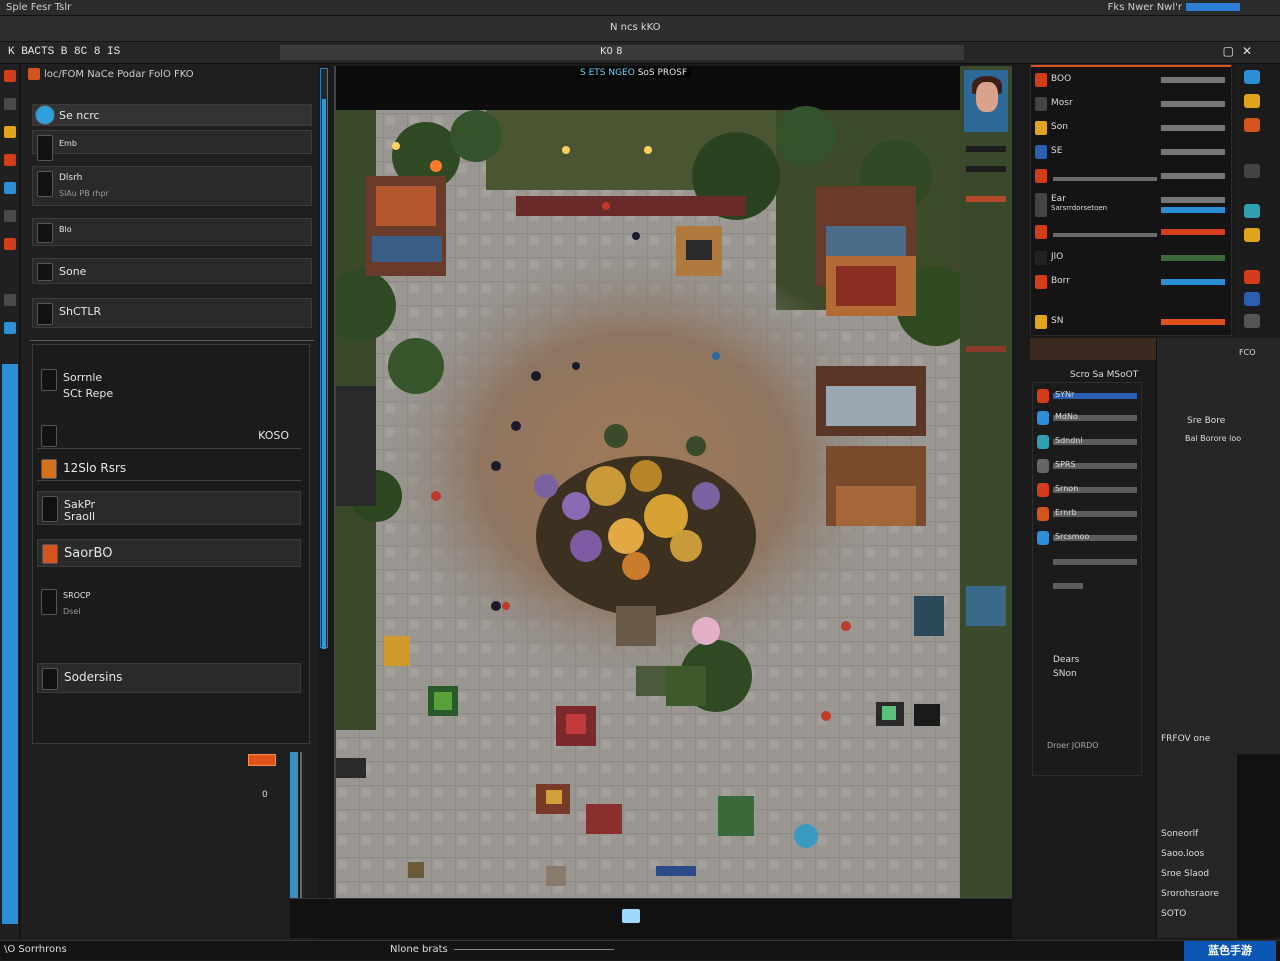 This screenshot has height=961, width=1280. I want to click on property-row: Sodersins, so click(169, 678).